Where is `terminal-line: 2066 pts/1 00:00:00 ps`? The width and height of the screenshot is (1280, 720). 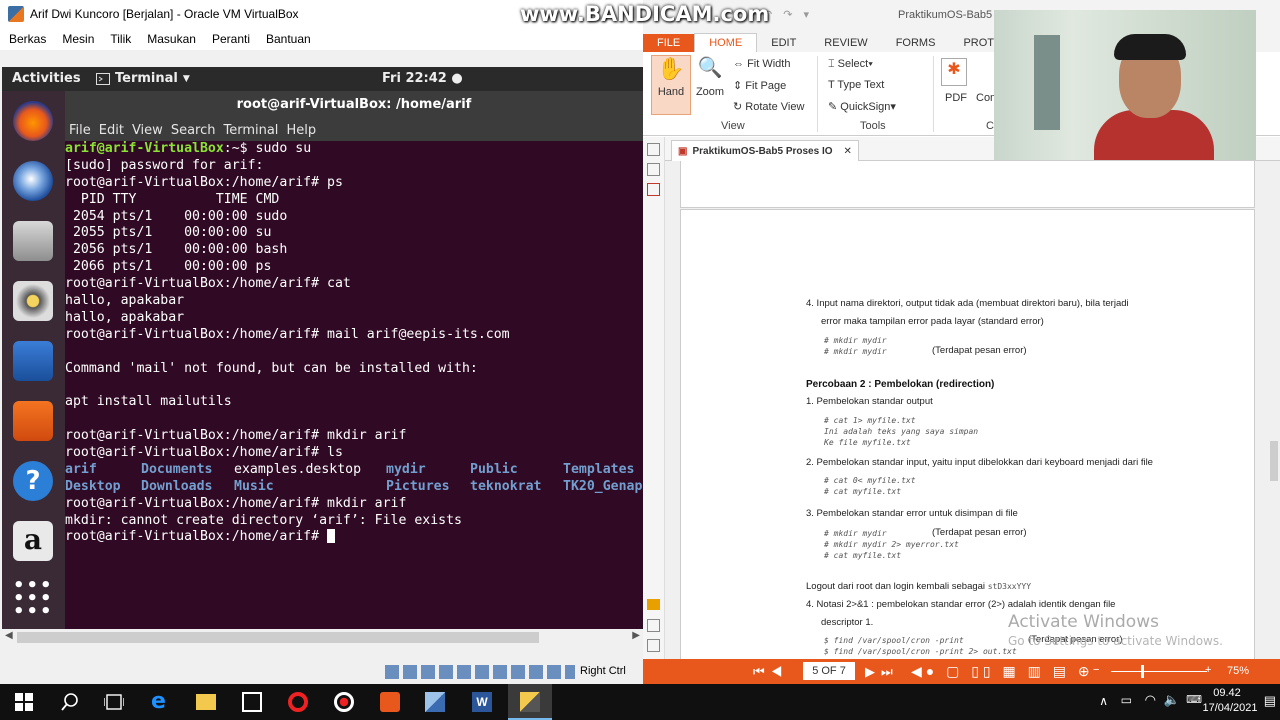
terminal-line: 2066 pts/1 00:00:00 ps is located at coordinates (168, 267).